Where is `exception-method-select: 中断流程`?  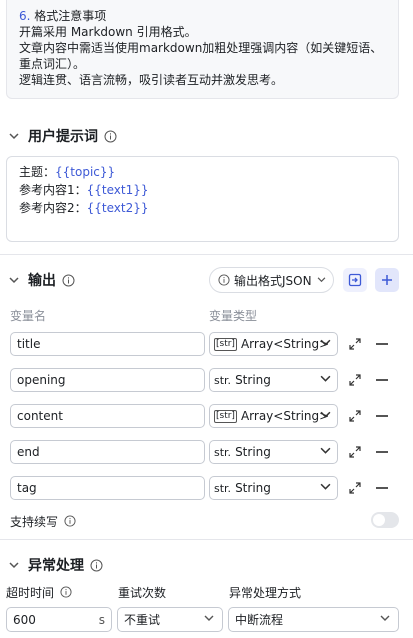
exception-method-select: 中断流程 is located at coordinates (313, 619).